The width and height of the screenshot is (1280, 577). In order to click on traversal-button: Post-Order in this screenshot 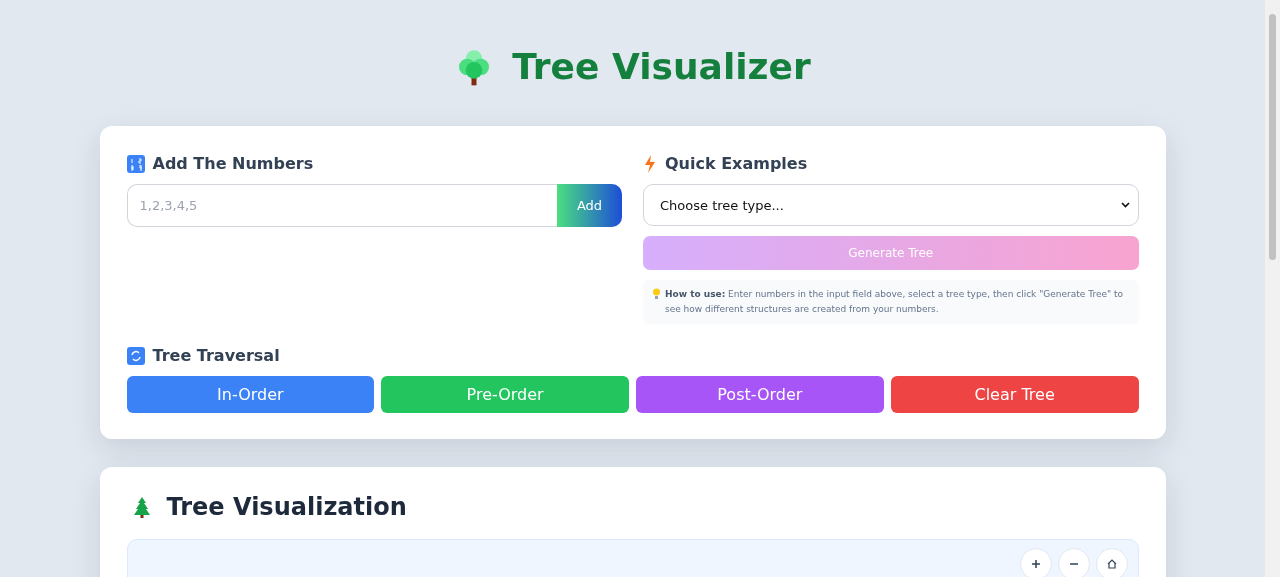, I will do `click(760, 394)`.